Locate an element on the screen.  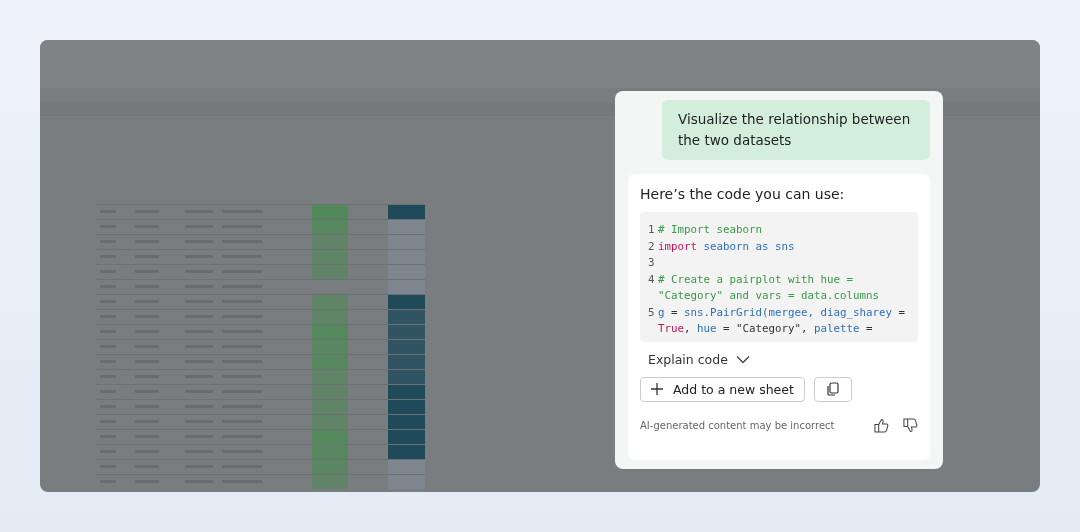
plus-icon is located at coordinates (657, 389).